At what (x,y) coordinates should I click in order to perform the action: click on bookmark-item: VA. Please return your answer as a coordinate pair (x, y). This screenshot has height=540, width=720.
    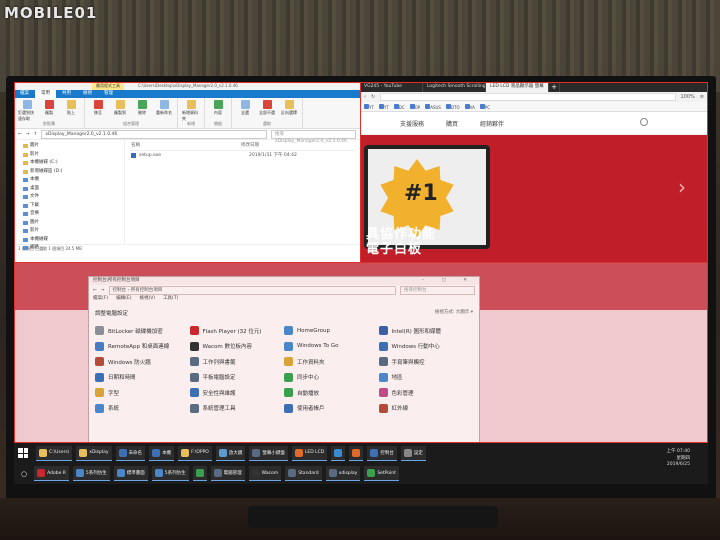
    Looking at the image, I should click on (469, 106).